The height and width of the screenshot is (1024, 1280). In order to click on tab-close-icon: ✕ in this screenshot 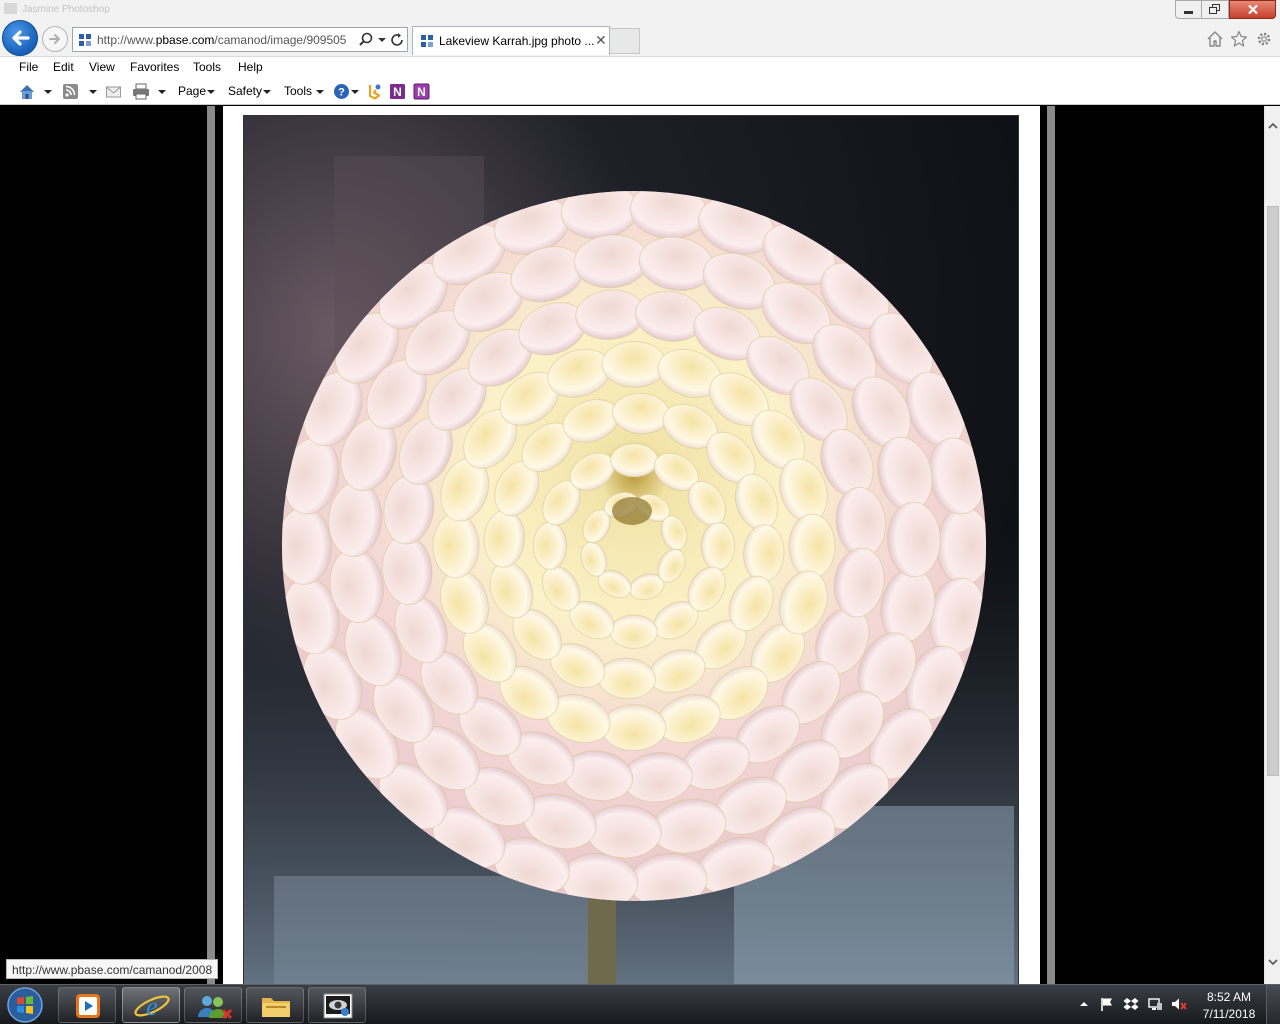, I will do `click(601, 40)`.